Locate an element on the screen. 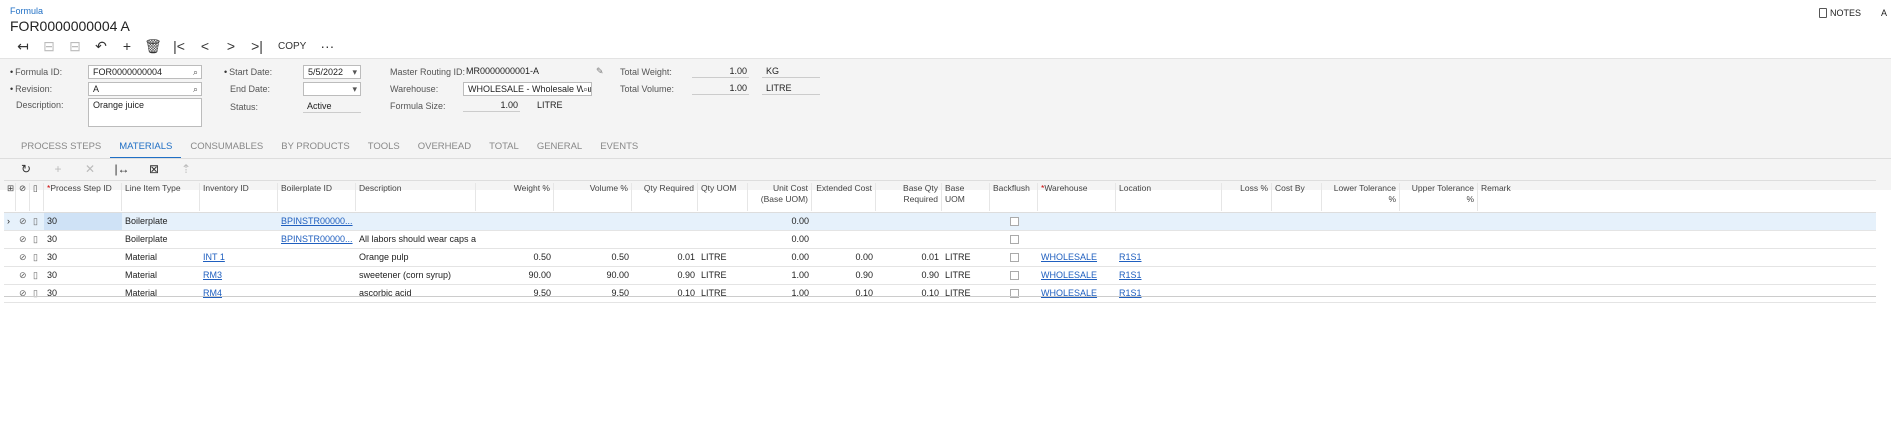 This screenshot has width=1891, height=441. cell-description: sweetener (corn syrup) is located at coordinates (416, 275).